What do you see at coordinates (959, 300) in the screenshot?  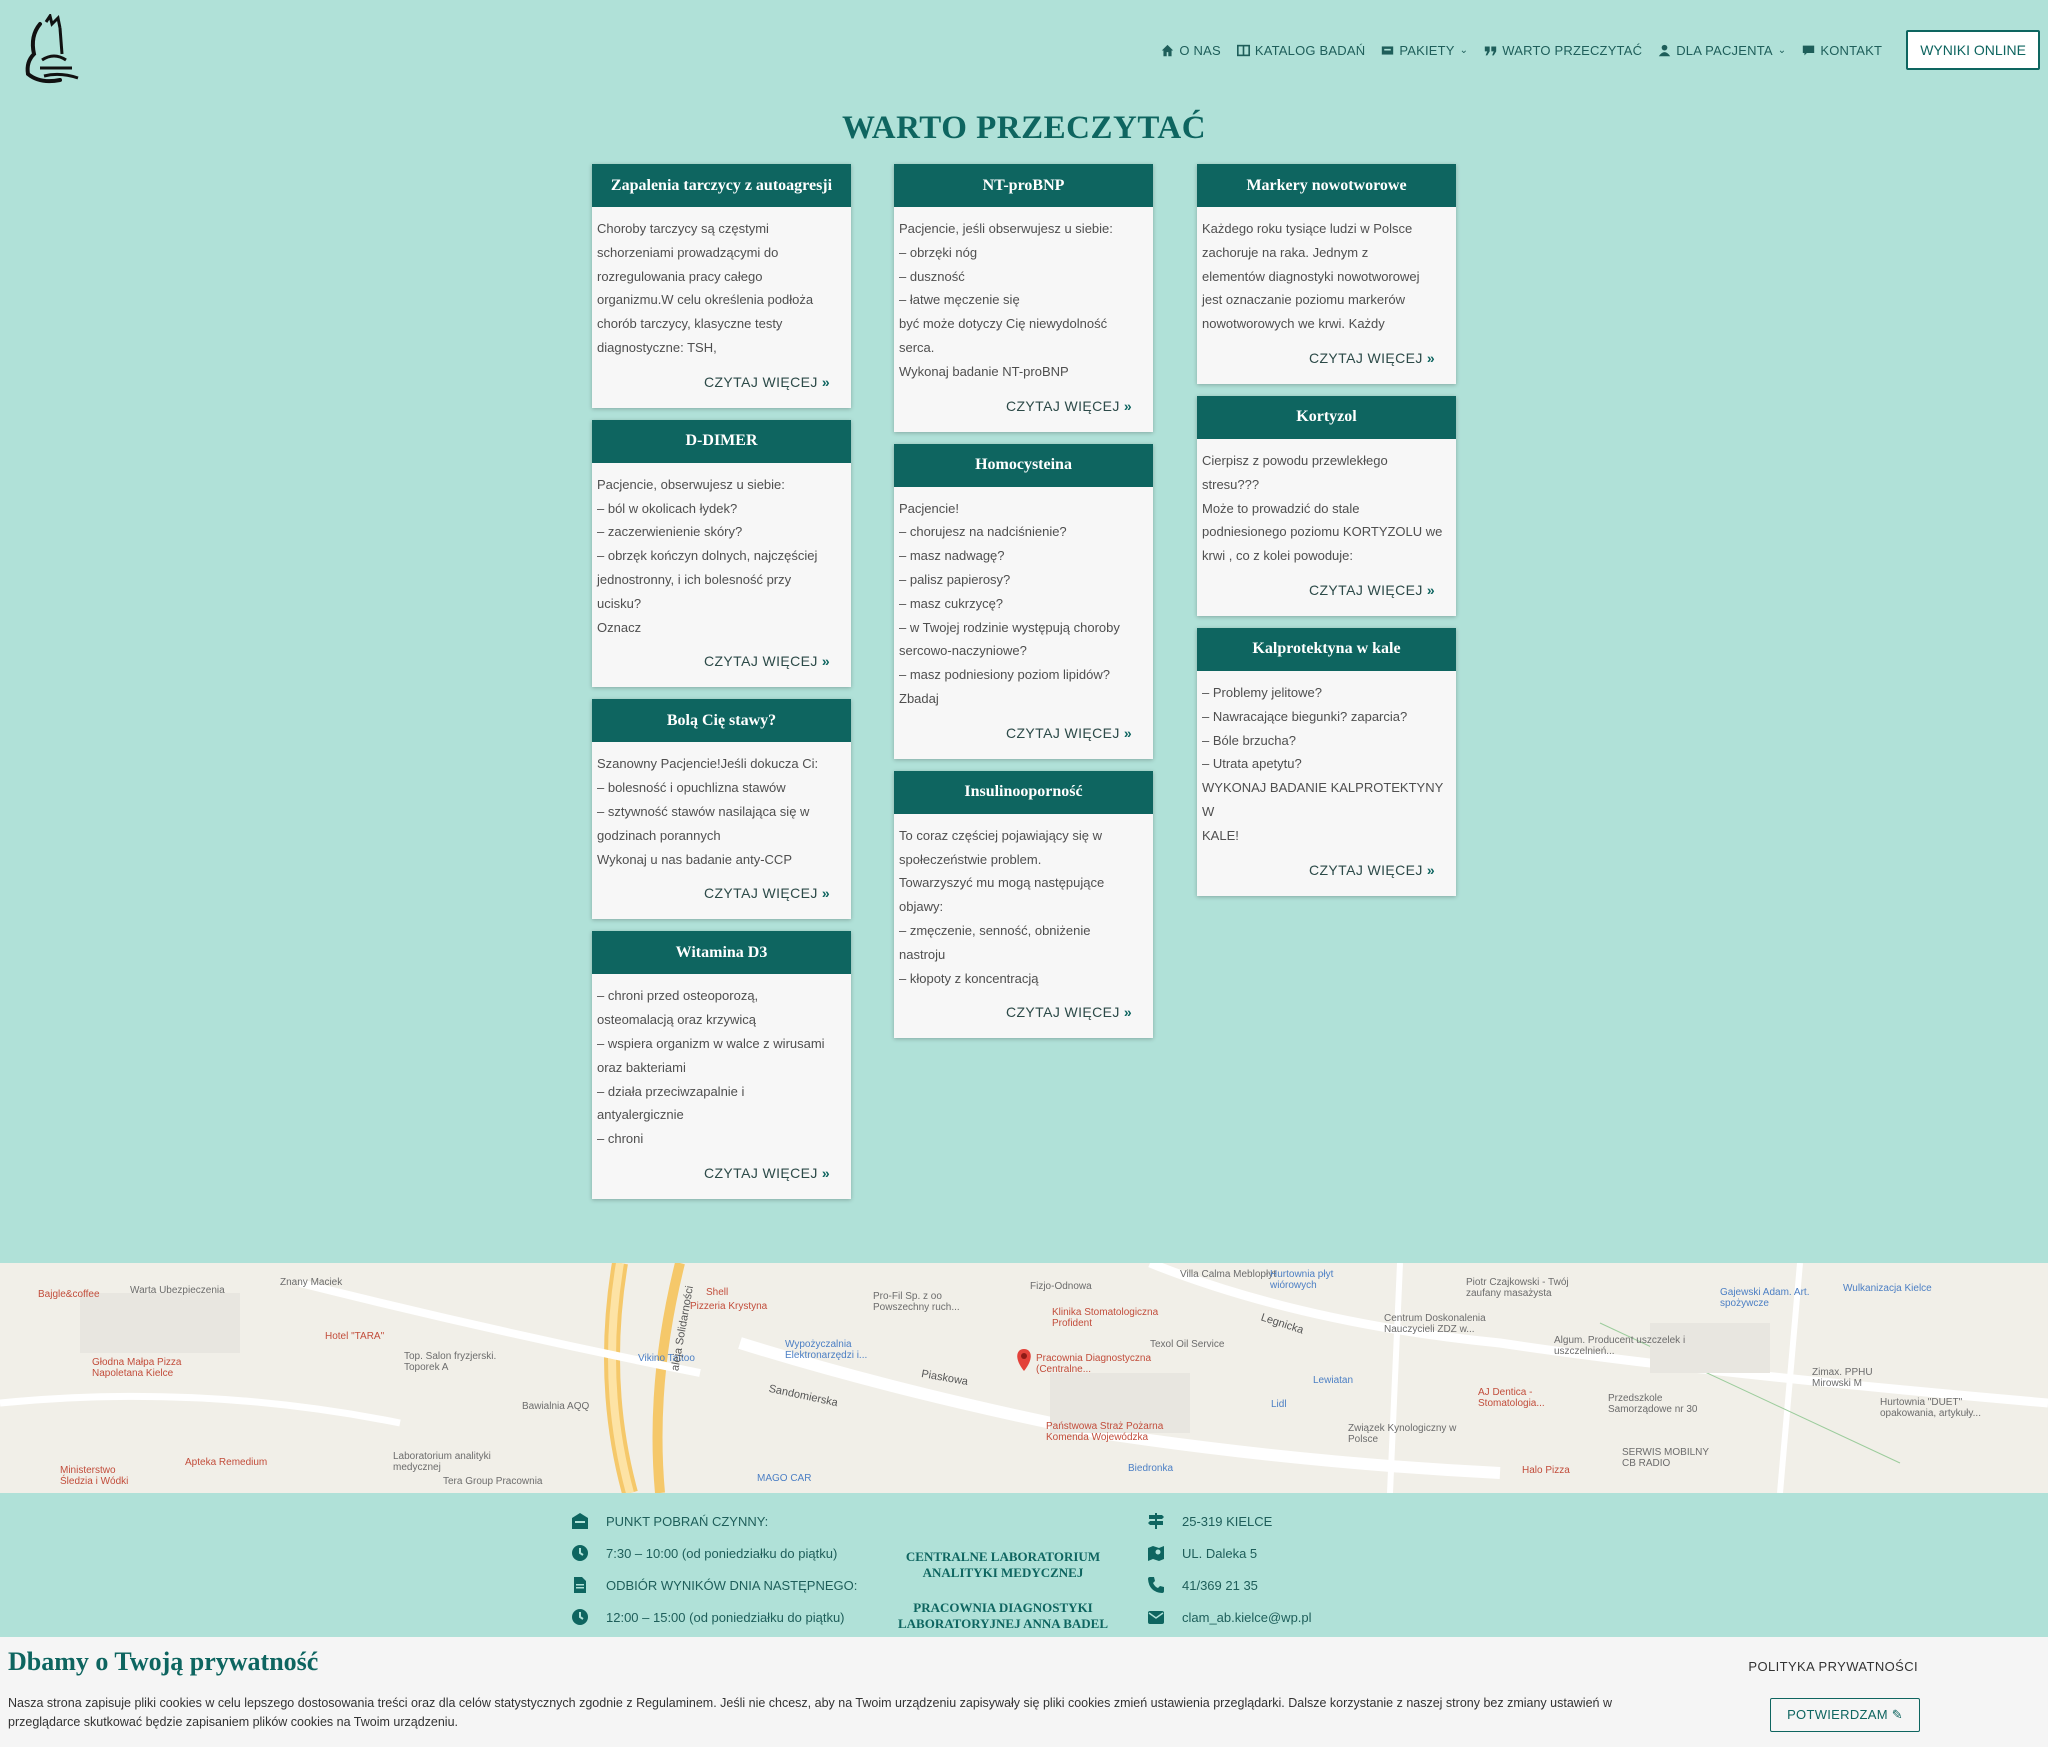 I see `excerpt-line: – łatwe męczenie się` at bounding box center [959, 300].